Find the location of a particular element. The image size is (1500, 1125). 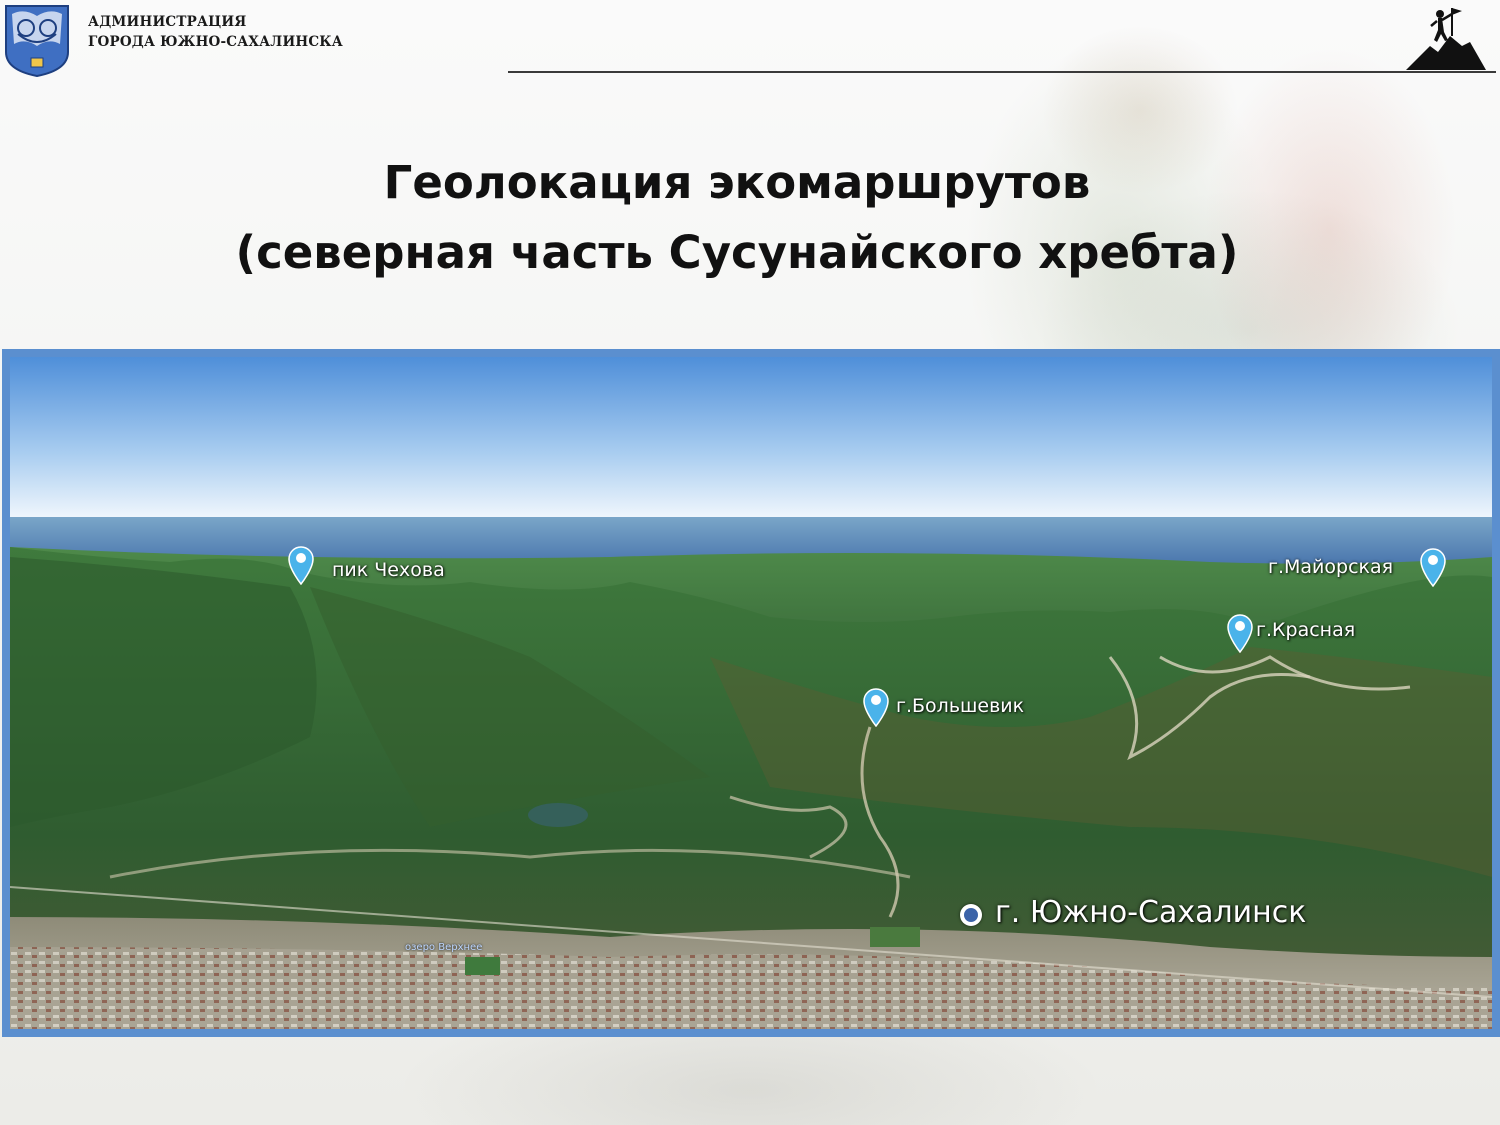

page-title-line1: Геолокация экомаршрутов is located at coordinates (737, 182).